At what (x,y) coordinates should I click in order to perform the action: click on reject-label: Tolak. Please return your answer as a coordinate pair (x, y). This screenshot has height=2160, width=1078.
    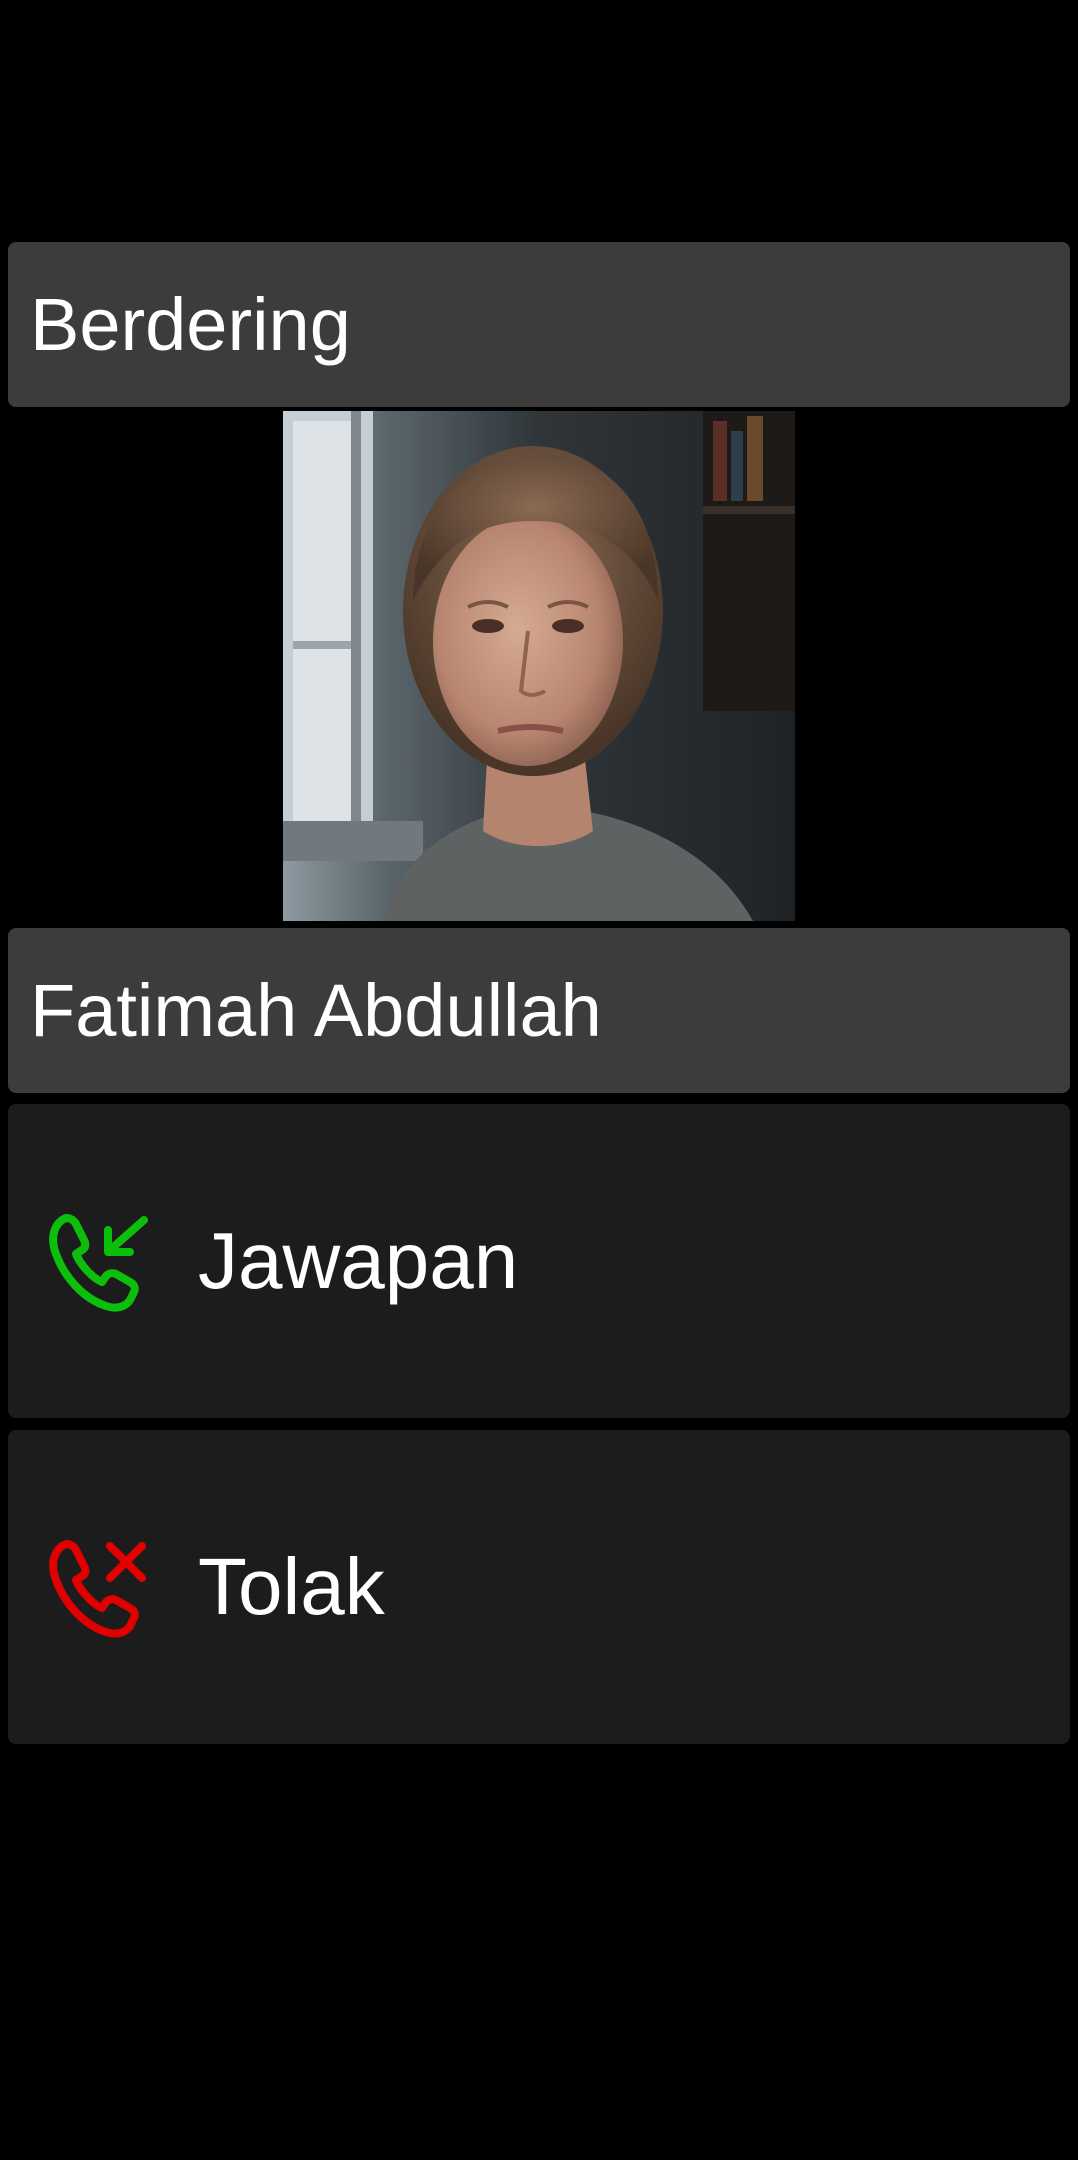
    Looking at the image, I should click on (291, 1586).